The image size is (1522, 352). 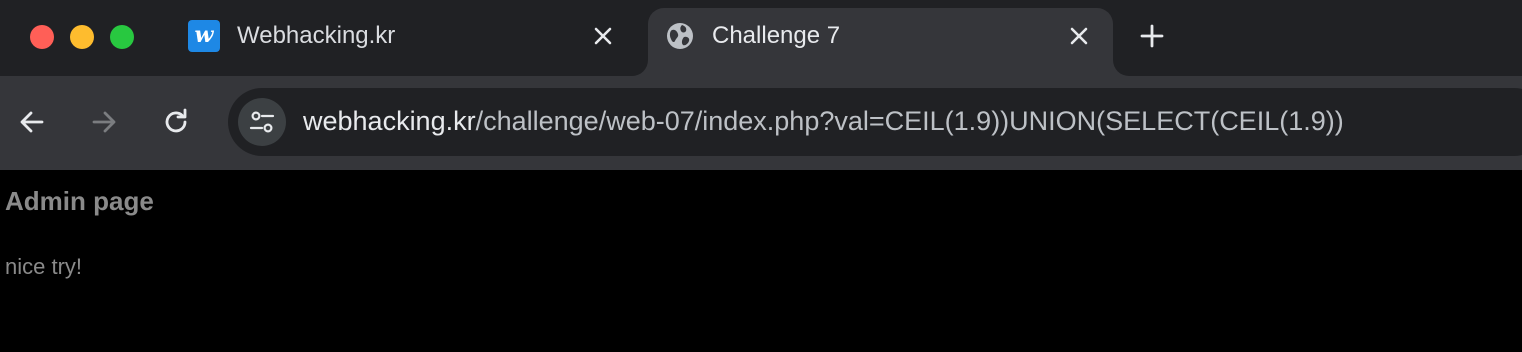 What do you see at coordinates (104, 122) in the screenshot?
I see `forward-arrow-icon` at bounding box center [104, 122].